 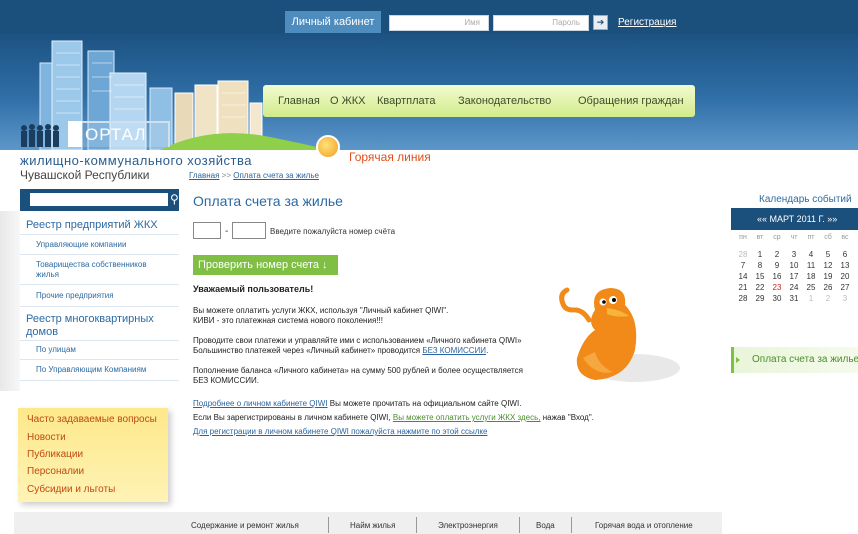 What do you see at coordinates (299, 101) in the screenshot?
I see `nav-home: Главная` at bounding box center [299, 101].